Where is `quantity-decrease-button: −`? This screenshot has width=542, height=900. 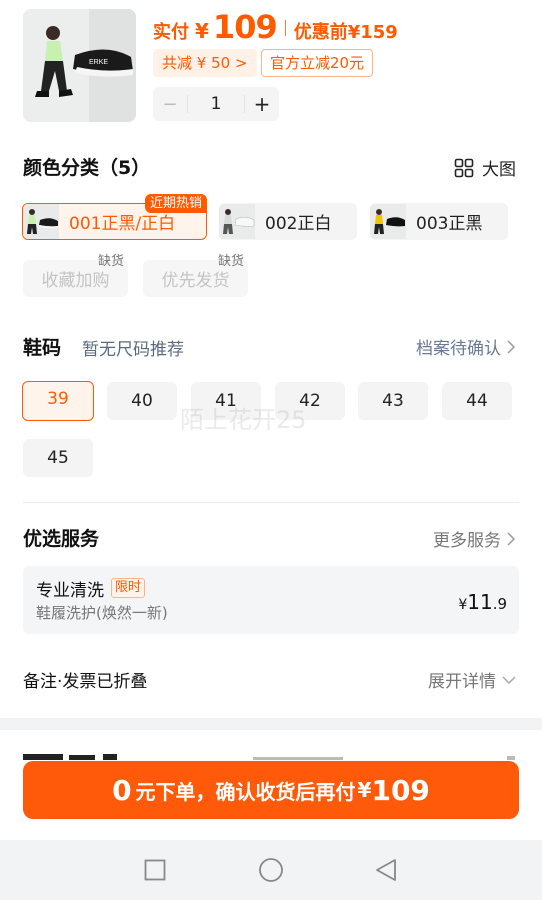 quantity-decrease-button: − is located at coordinates (170, 104).